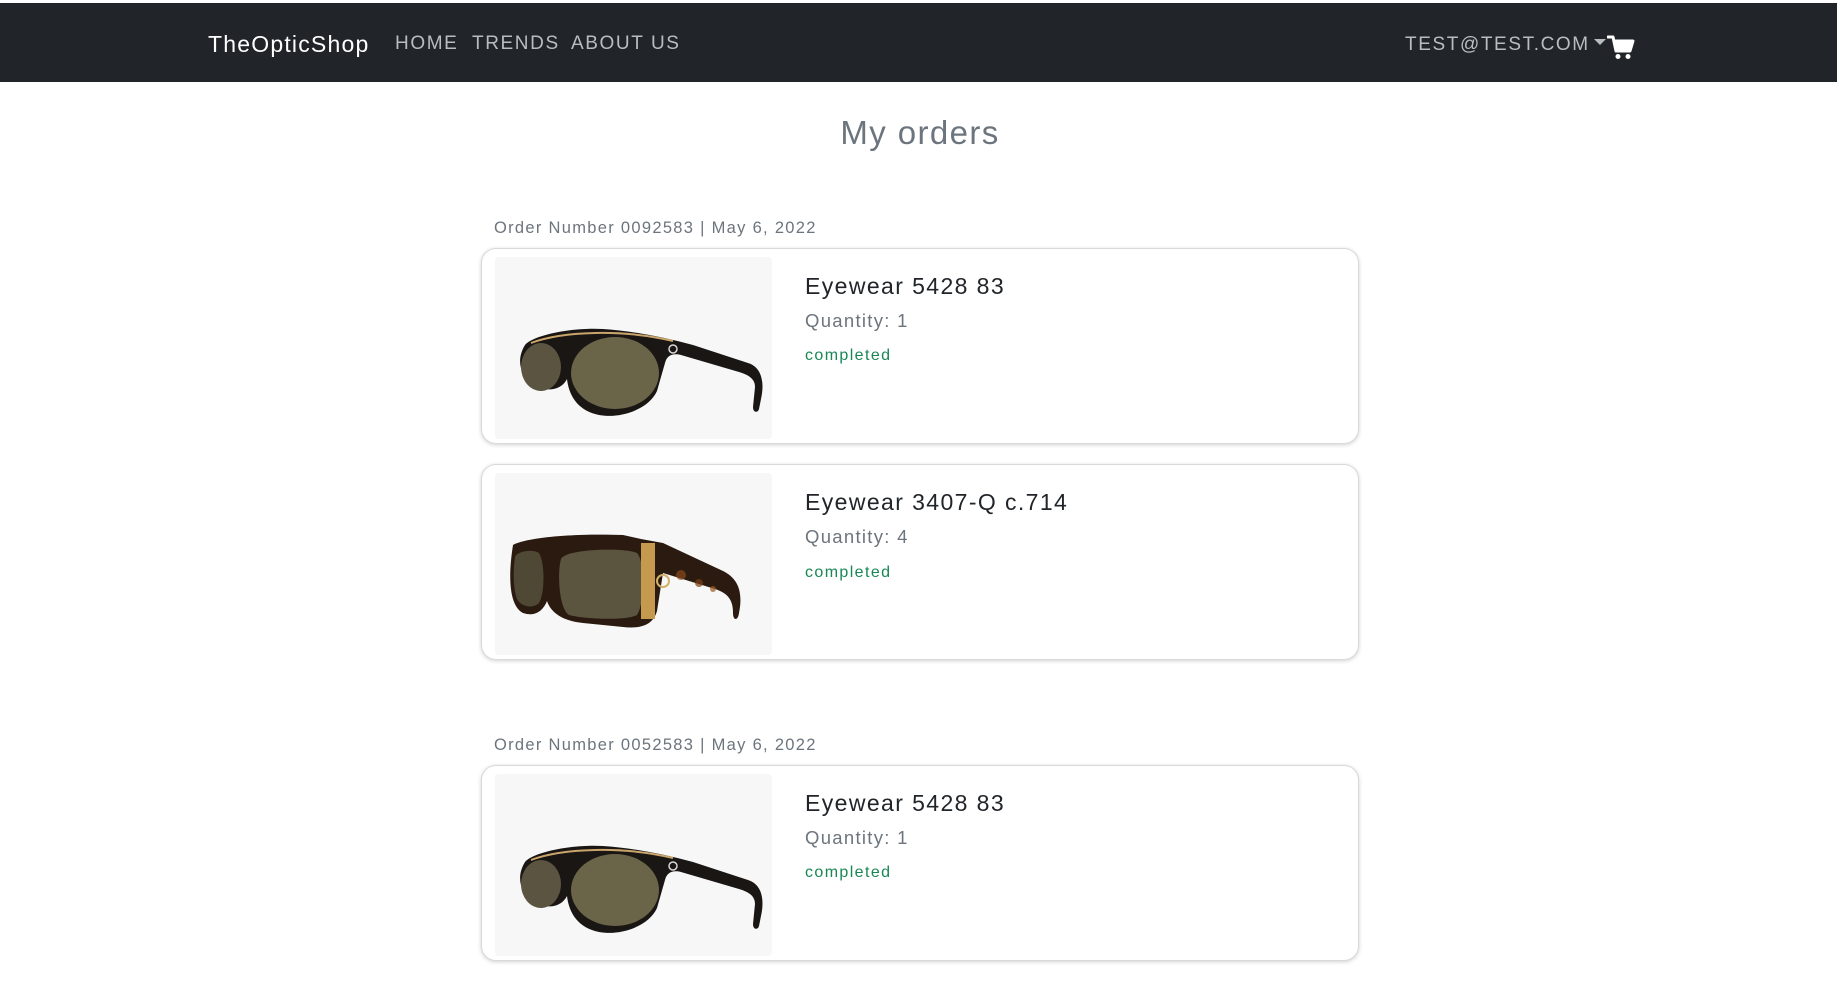  I want to click on product-name: Eyewear 3407-Q c.714, so click(937, 502).